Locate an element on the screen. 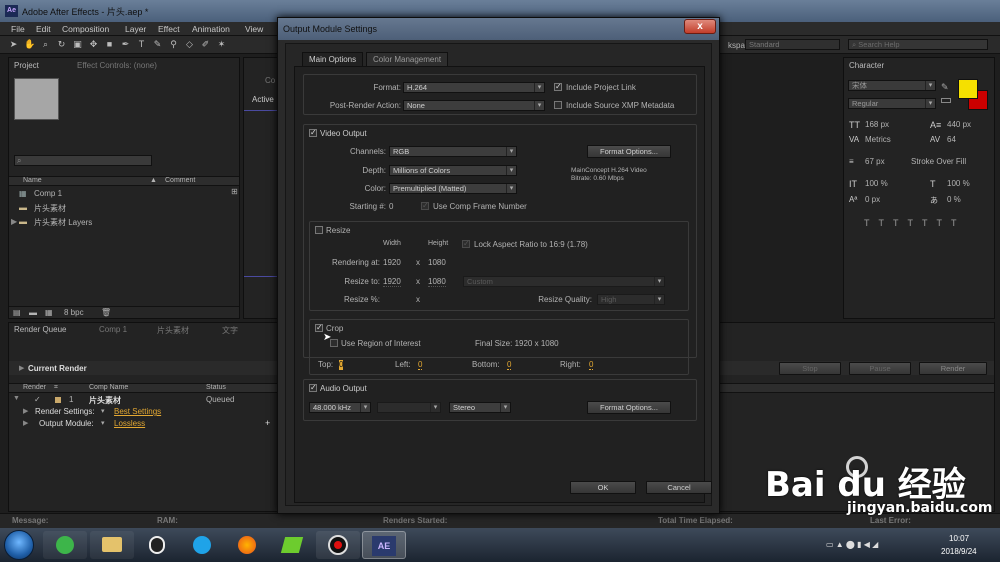 This screenshot has width=1000, height=562. tab-comp-1: Comp 1 is located at coordinates (113, 329).